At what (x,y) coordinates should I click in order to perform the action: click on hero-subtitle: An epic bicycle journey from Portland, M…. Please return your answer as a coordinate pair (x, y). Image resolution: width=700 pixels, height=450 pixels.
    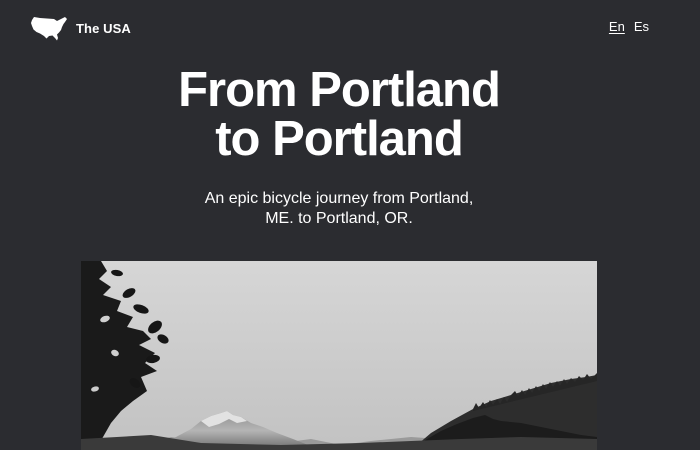
    Looking at the image, I should click on (339, 209).